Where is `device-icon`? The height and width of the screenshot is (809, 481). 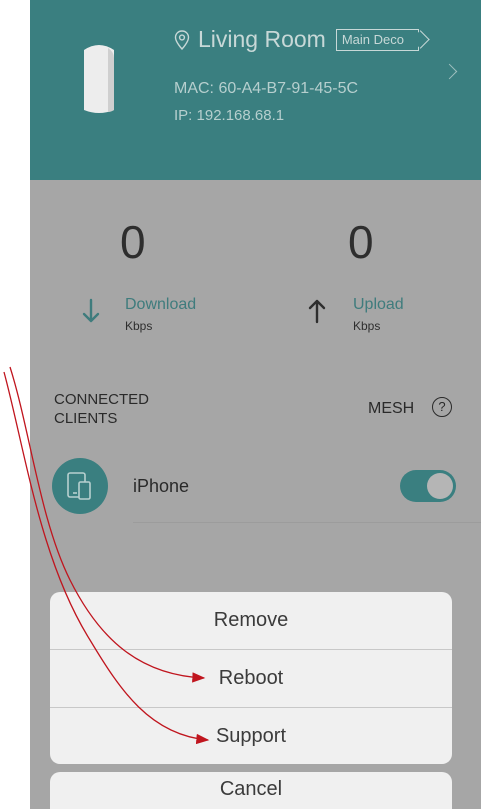 device-icon is located at coordinates (79, 486).